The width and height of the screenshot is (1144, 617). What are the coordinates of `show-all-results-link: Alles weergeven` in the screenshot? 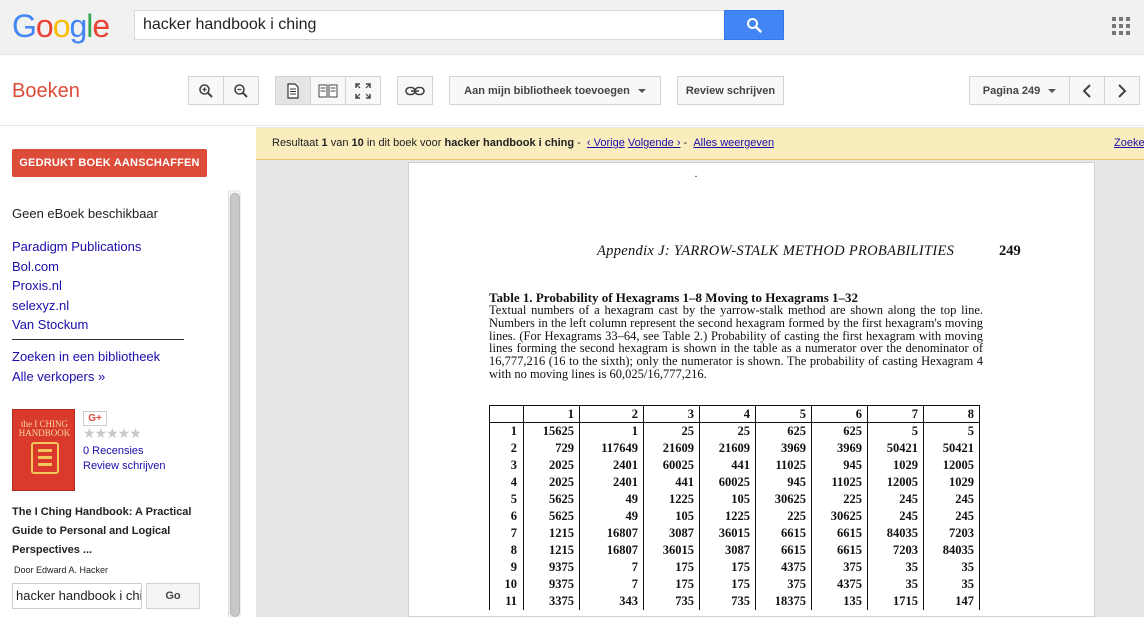 It's located at (733, 143).